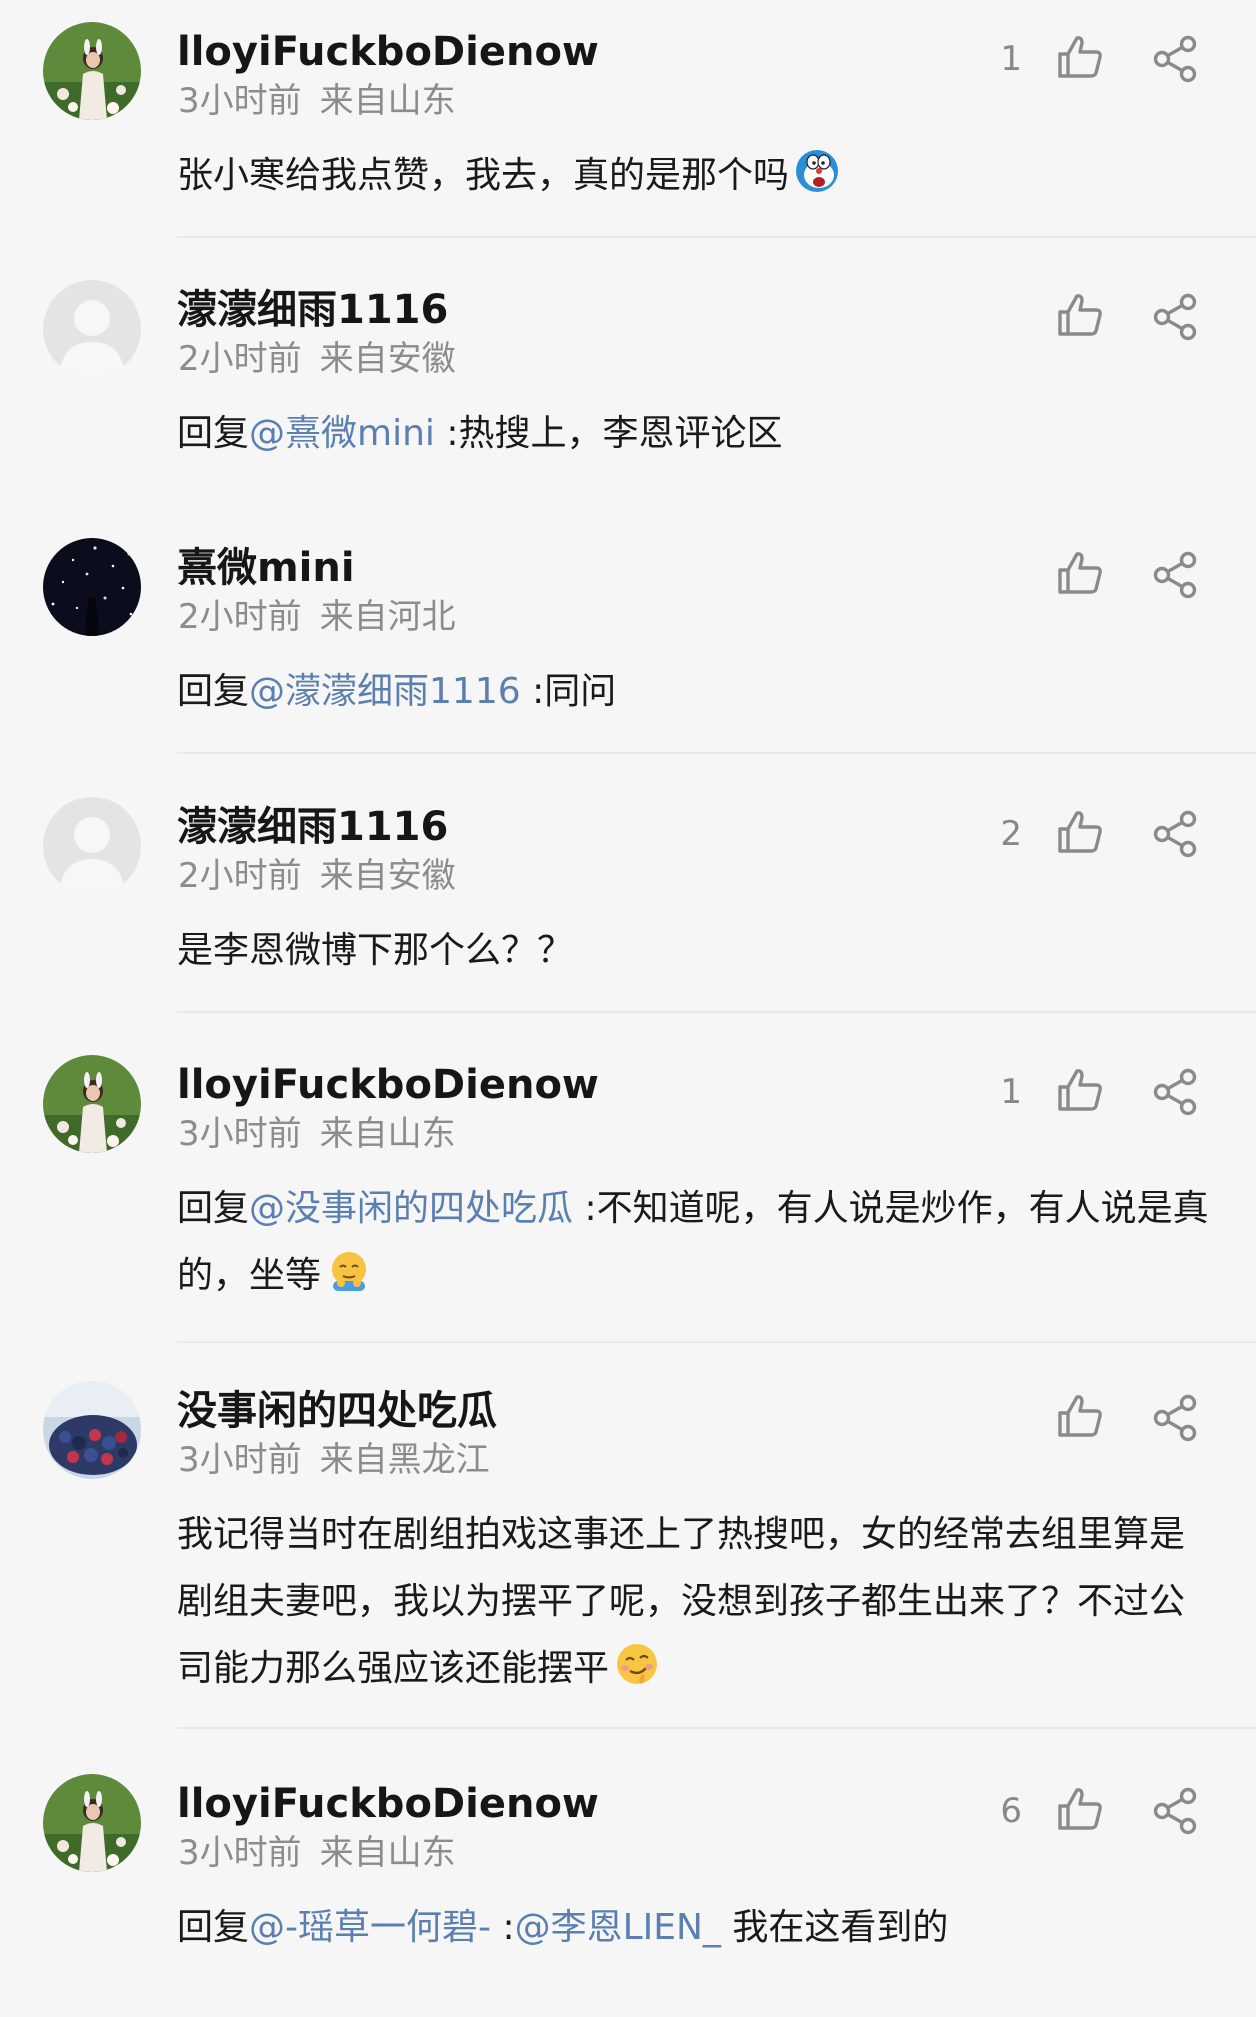 Image resolution: width=1256 pixels, height=2017 pixels. I want to click on comment-text: 是李恩微博下那个么？？, so click(694, 950).